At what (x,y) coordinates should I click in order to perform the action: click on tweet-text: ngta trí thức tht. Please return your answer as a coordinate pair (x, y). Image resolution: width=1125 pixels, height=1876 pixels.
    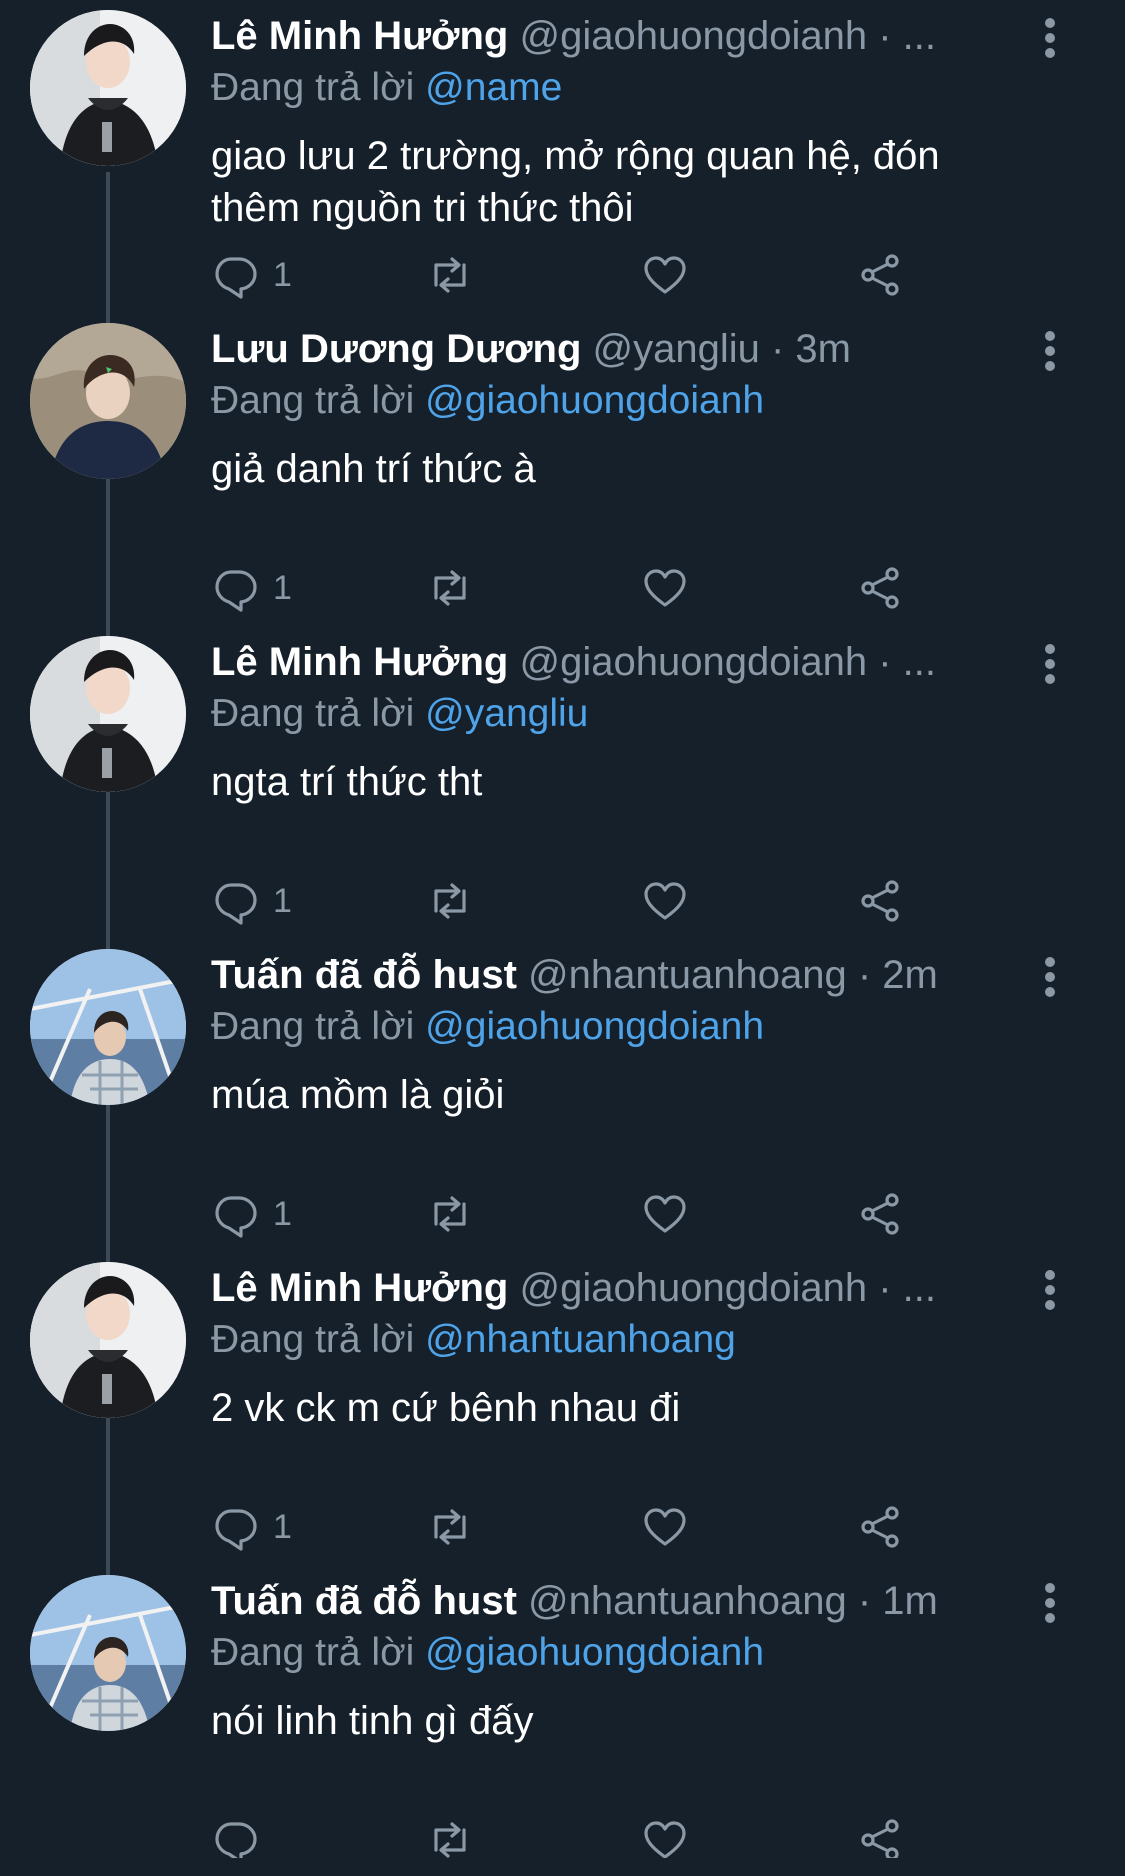
    Looking at the image, I should click on (347, 782).